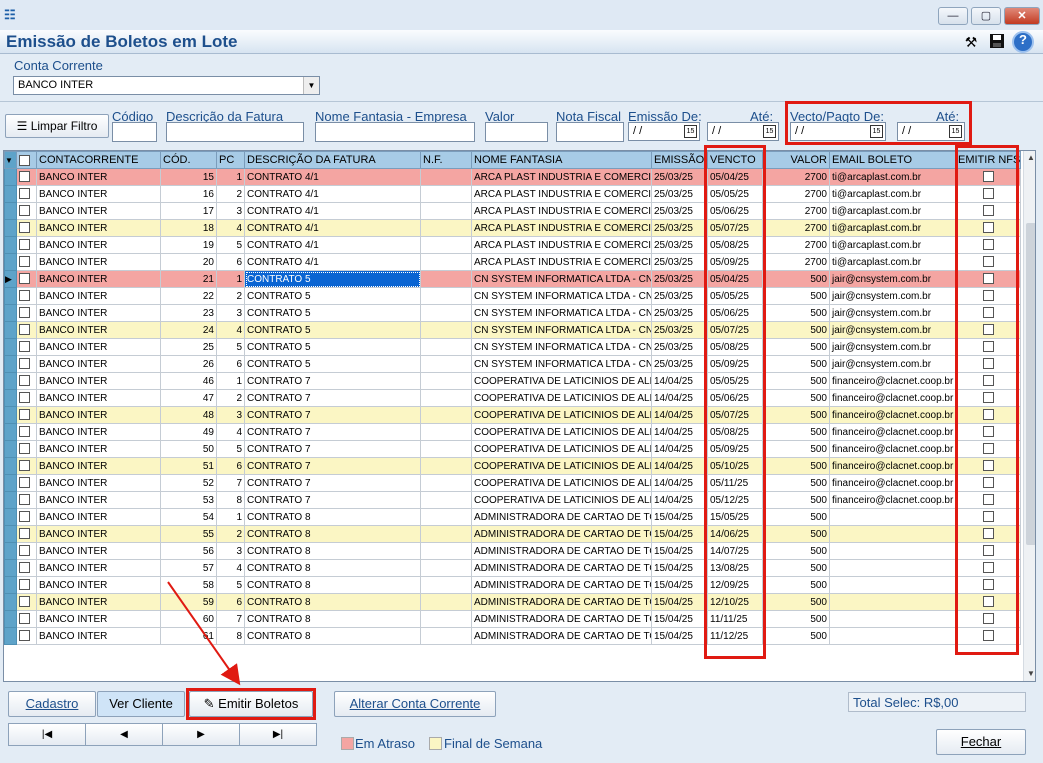 This screenshot has height=763, width=1043. I want to click on cell-pc: 6, so click(230, 364).